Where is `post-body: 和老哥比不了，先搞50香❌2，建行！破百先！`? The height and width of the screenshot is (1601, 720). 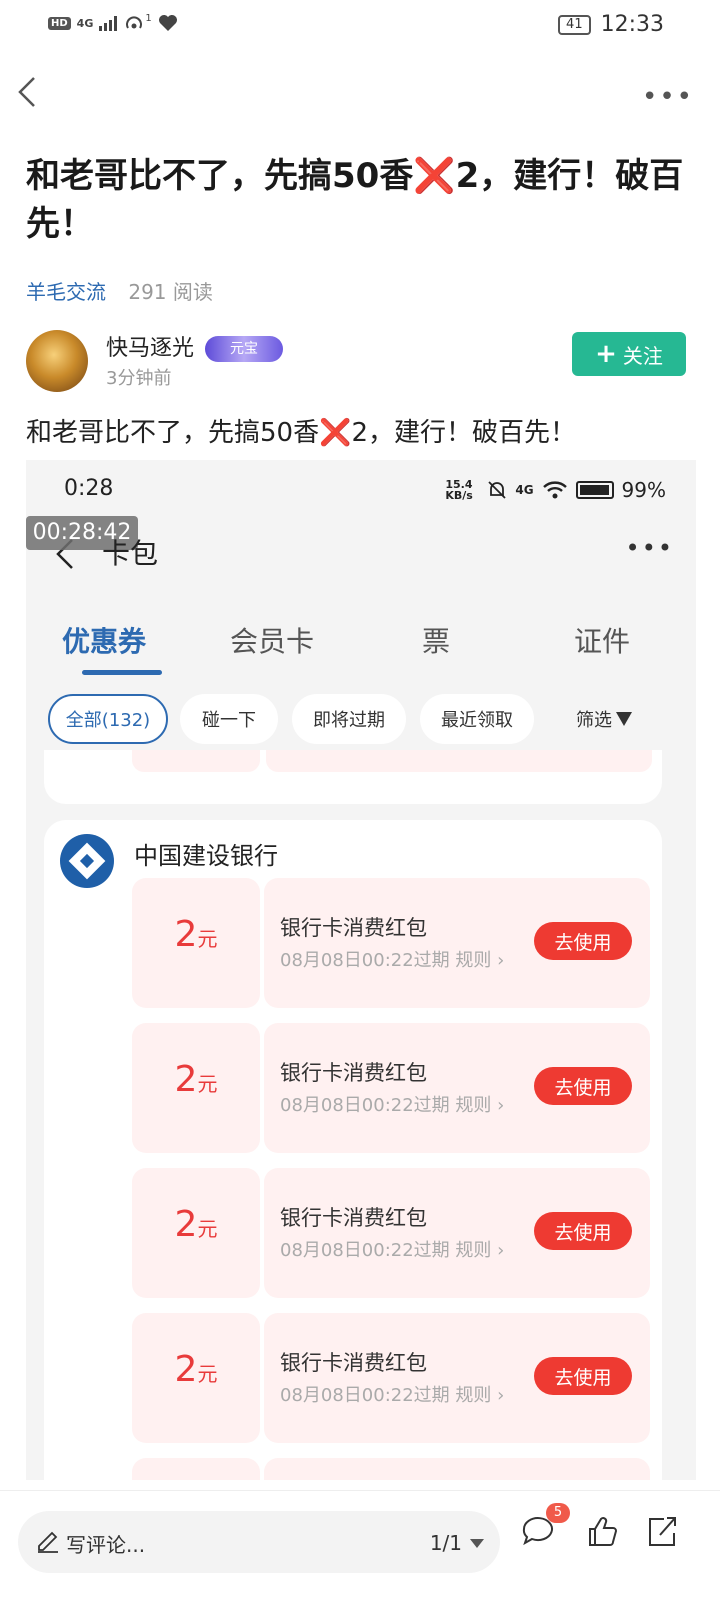
post-body: 和老哥比不了，先搞50香❌2，建行！破百先！ is located at coordinates (301, 433).